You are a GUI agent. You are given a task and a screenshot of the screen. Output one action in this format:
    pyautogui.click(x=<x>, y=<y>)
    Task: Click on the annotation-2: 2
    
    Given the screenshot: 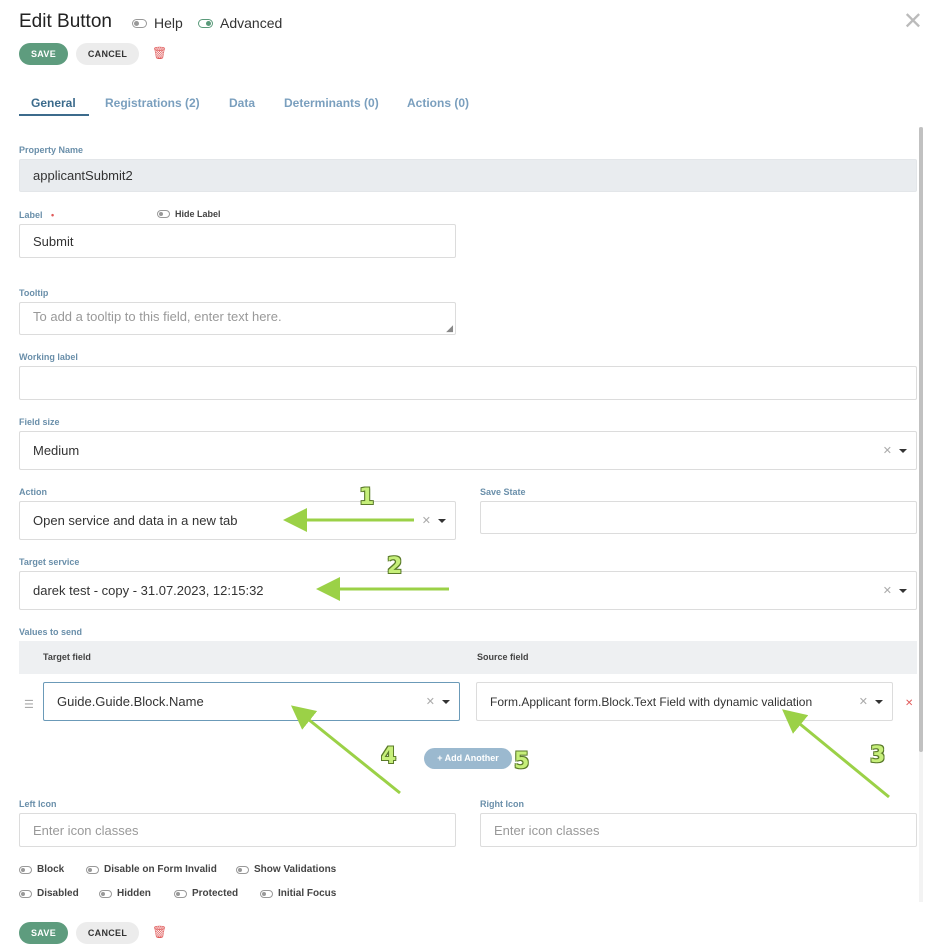 What is the action you would take?
    pyautogui.click(x=395, y=566)
    